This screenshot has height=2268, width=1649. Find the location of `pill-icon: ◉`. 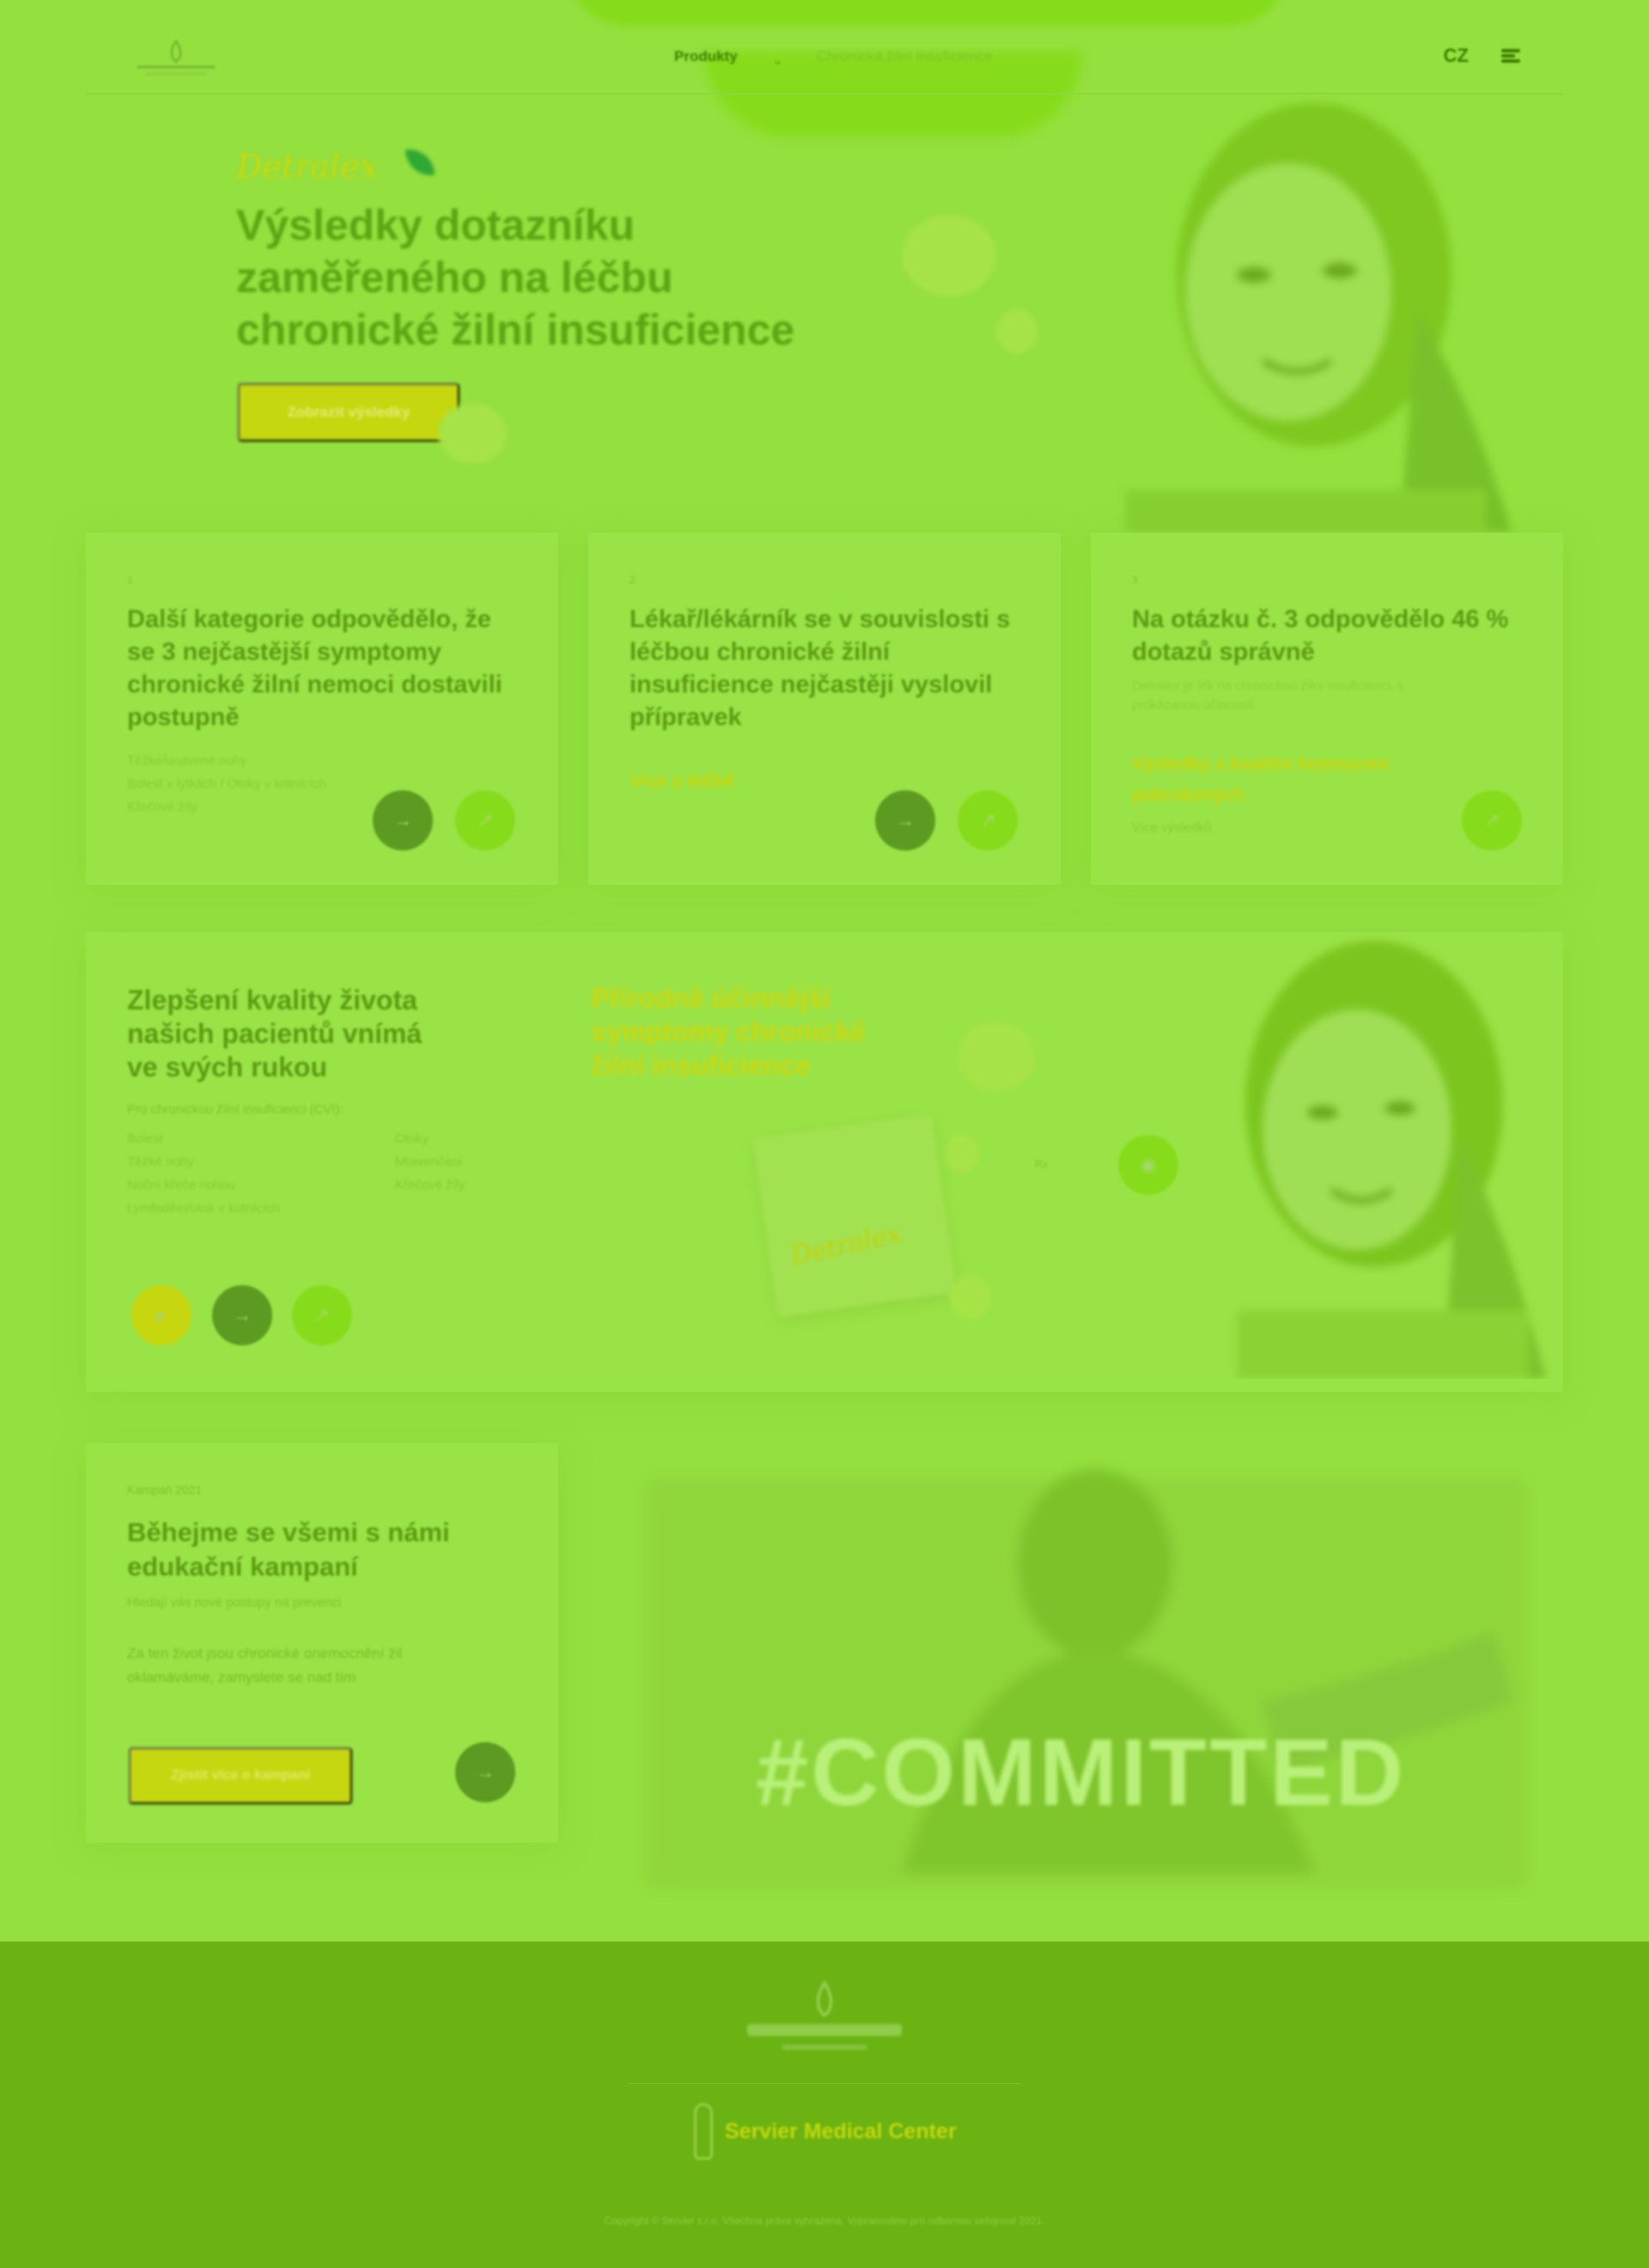

pill-icon: ◉ is located at coordinates (1148, 1165).